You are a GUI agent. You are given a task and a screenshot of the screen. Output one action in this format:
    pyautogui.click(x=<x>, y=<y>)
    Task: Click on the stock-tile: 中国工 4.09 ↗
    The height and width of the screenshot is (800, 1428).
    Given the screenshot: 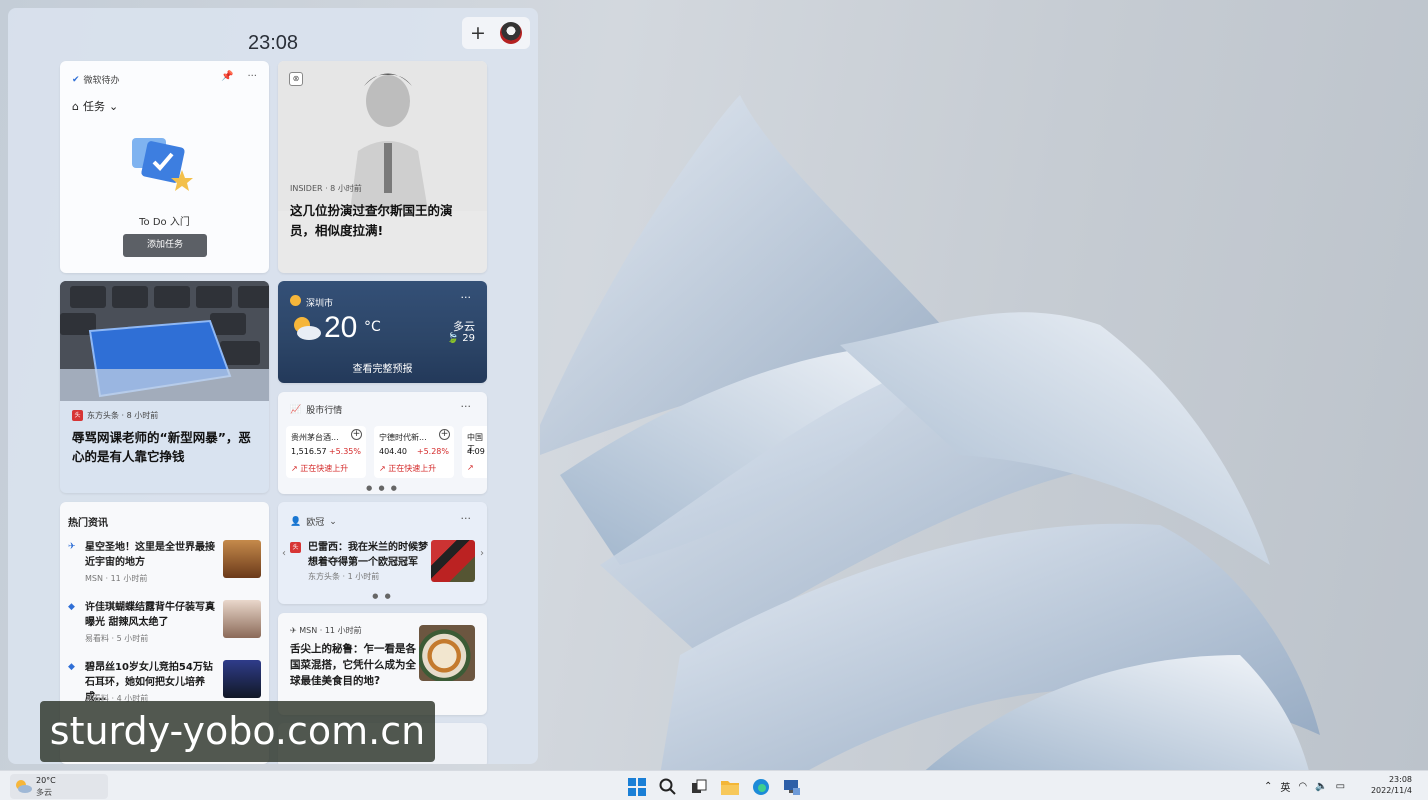 What is the action you would take?
    pyautogui.click(x=474, y=452)
    